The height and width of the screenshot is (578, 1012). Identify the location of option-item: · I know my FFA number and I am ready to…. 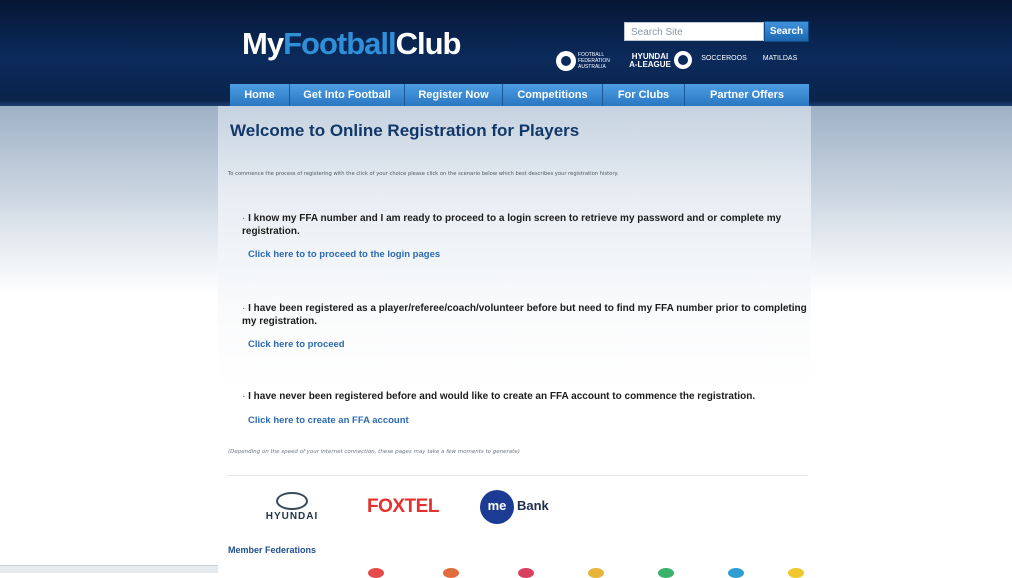
(512, 225).